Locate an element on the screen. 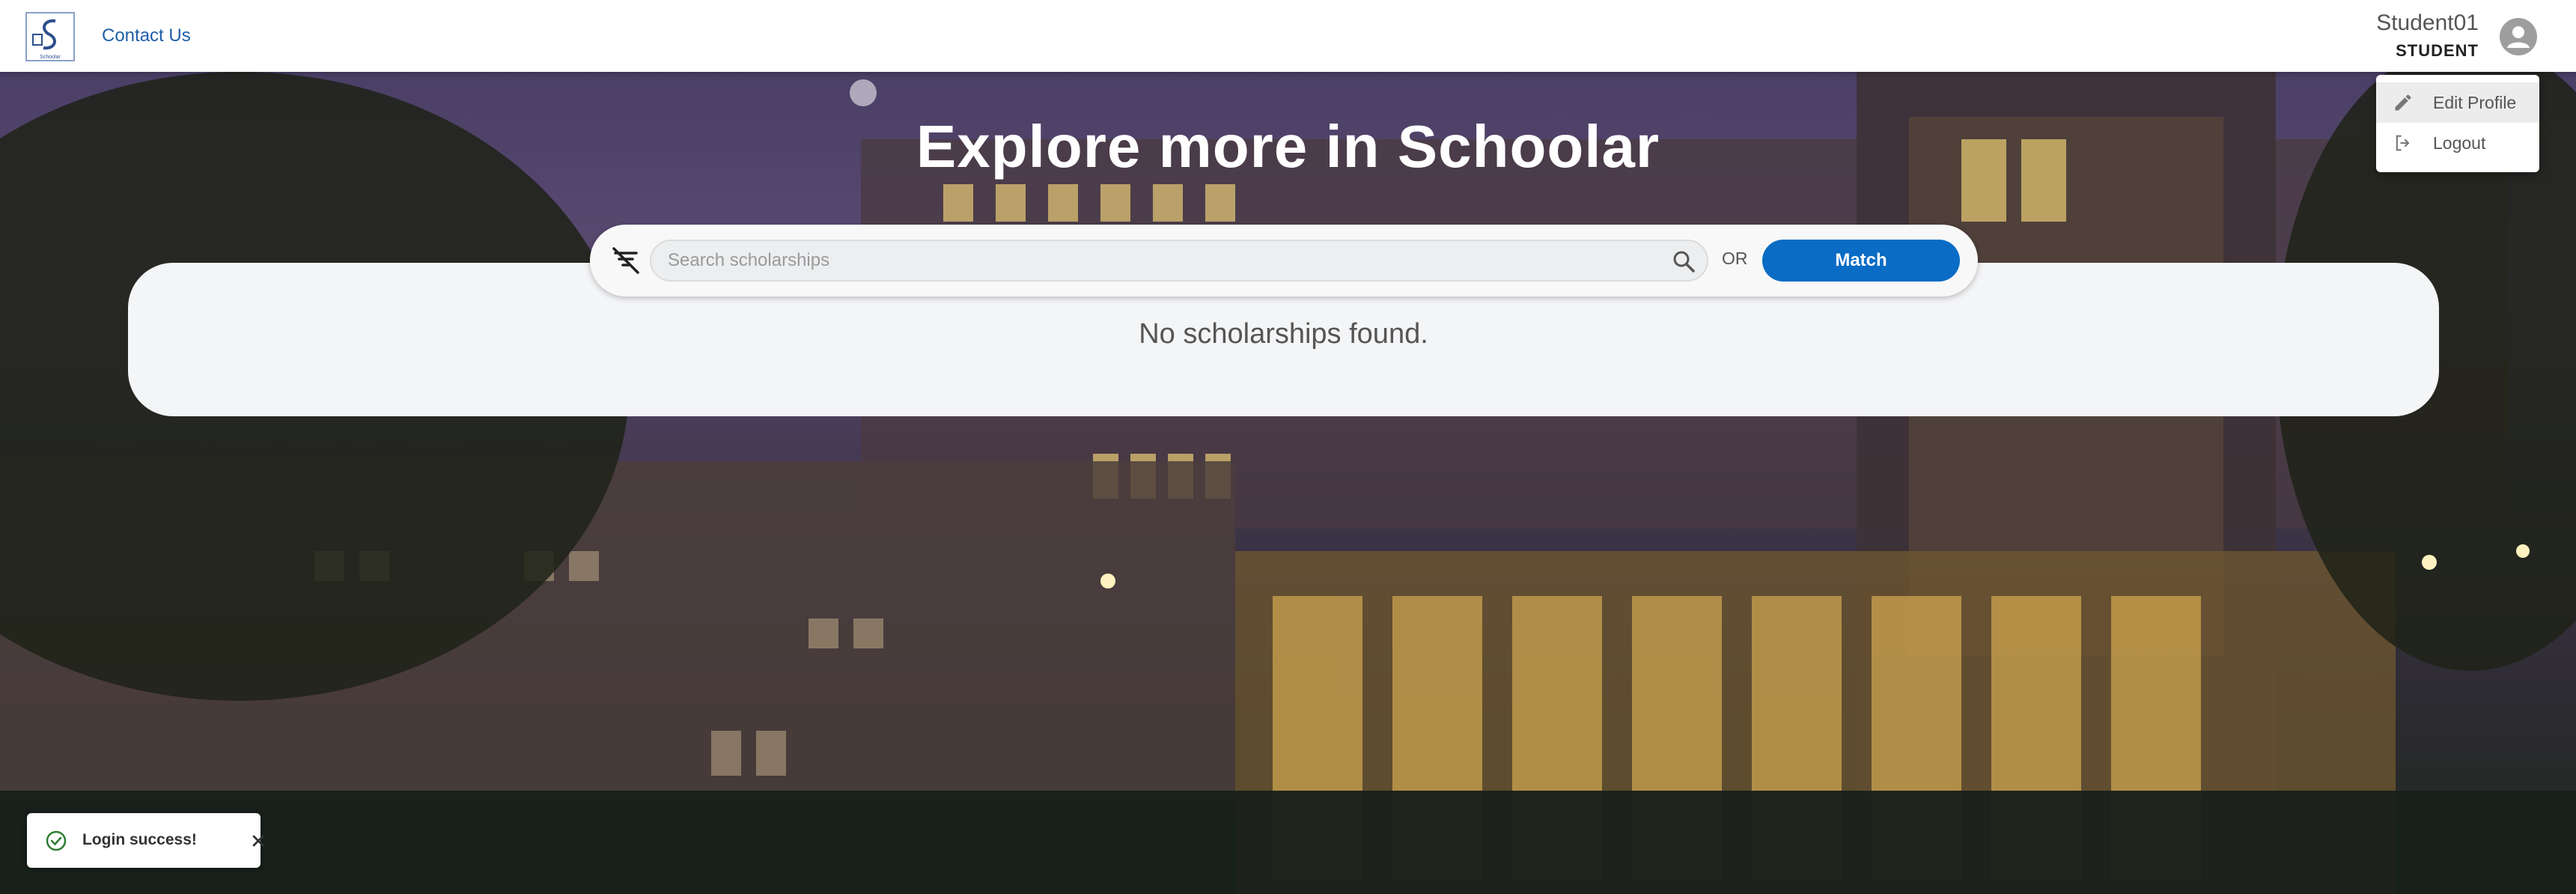 This screenshot has height=894, width=2576. user-dropdown-menu: Edit Profile Logout is located at coordinates (2457, 123).